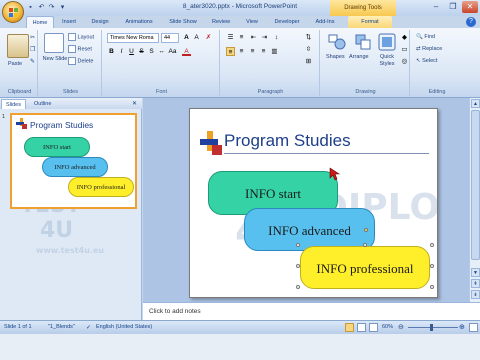  Describe the element at coordinates (18, 46) in the screenshot. I see `paste-icon` at that location.